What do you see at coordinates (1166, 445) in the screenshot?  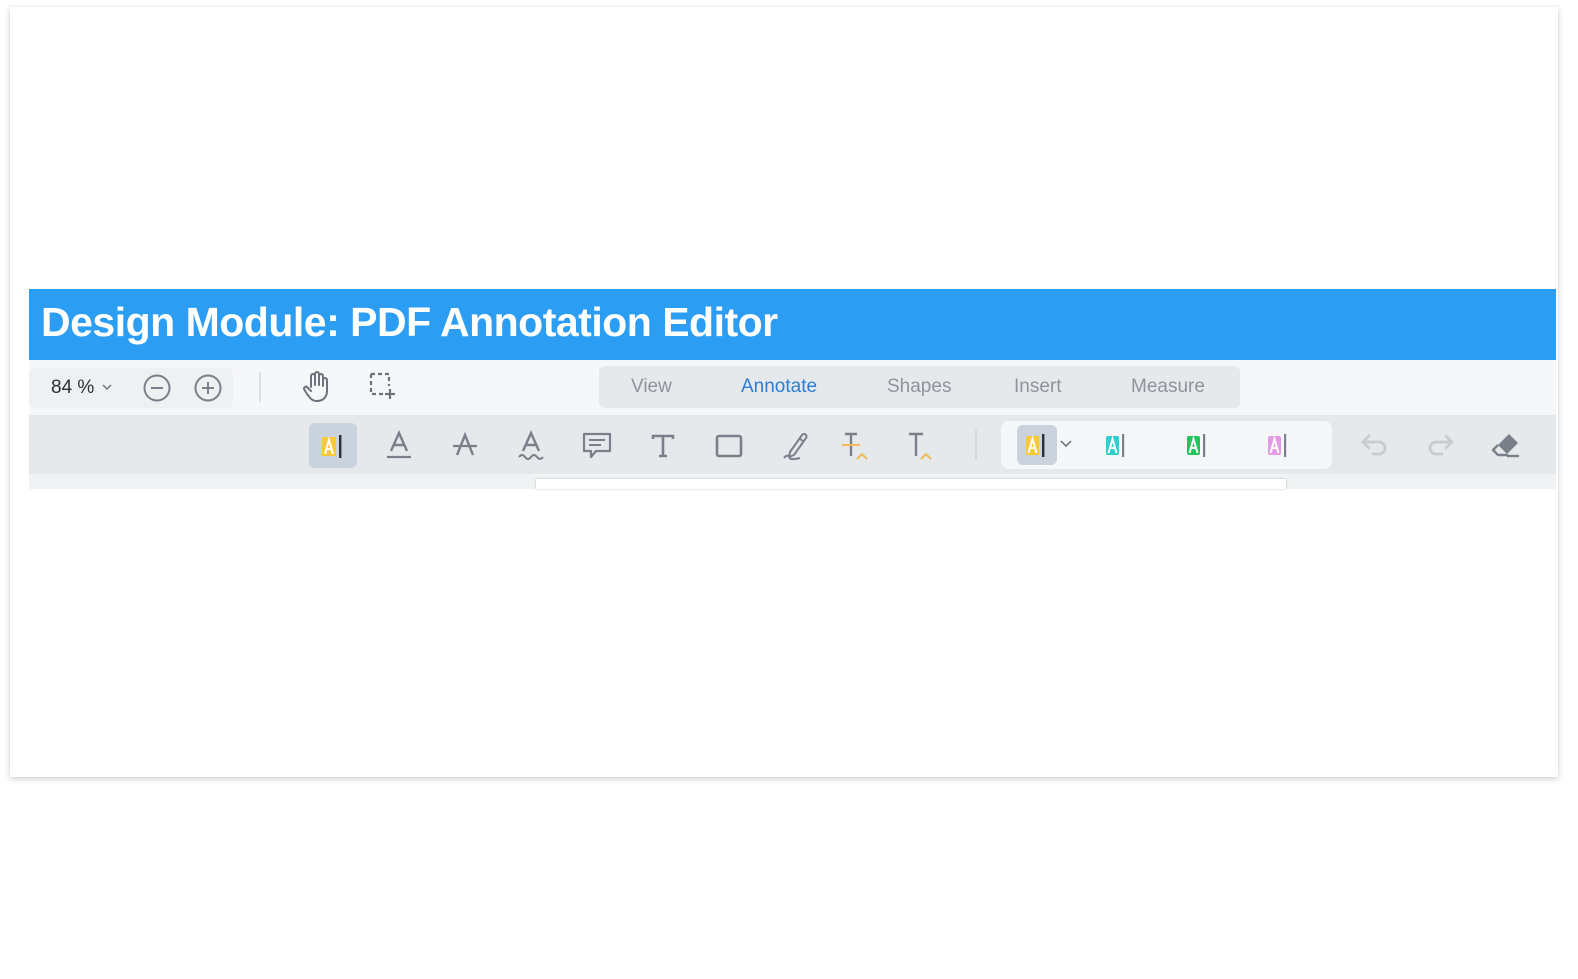 I see `highlight-color-picker` at bounding box center [1166, 445].